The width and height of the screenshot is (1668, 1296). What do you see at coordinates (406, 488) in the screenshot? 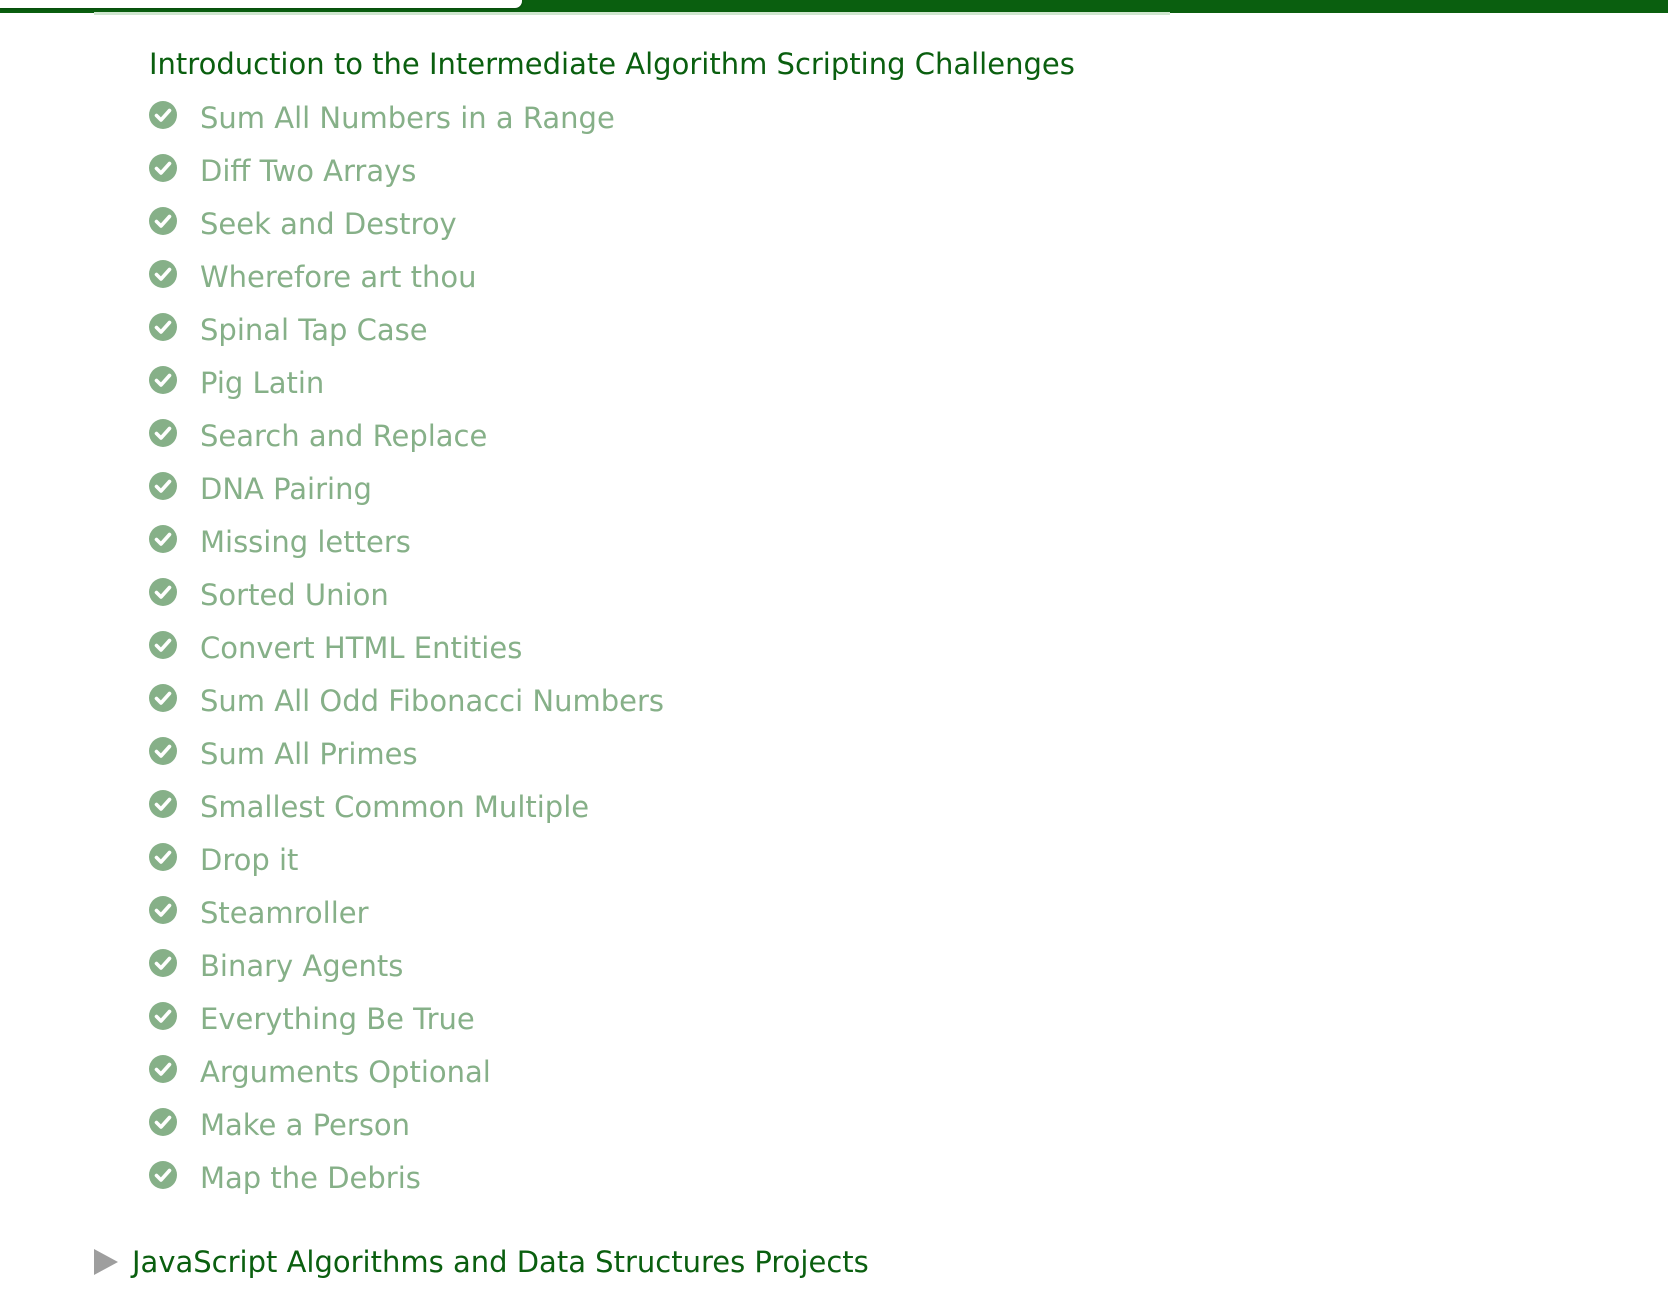
I see `challenge-item: DNA Pairing` at bounding box center [406, 488].